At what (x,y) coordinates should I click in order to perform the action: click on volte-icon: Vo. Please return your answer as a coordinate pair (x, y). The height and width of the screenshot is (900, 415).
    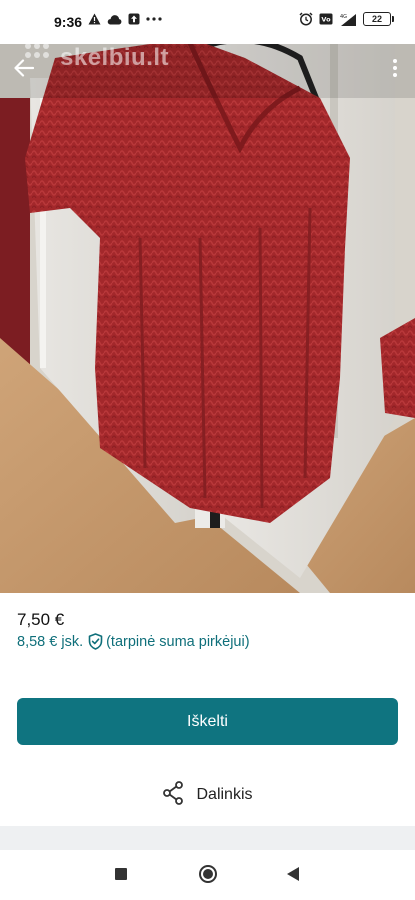
    Looking at the image, I should click on (326, 19).